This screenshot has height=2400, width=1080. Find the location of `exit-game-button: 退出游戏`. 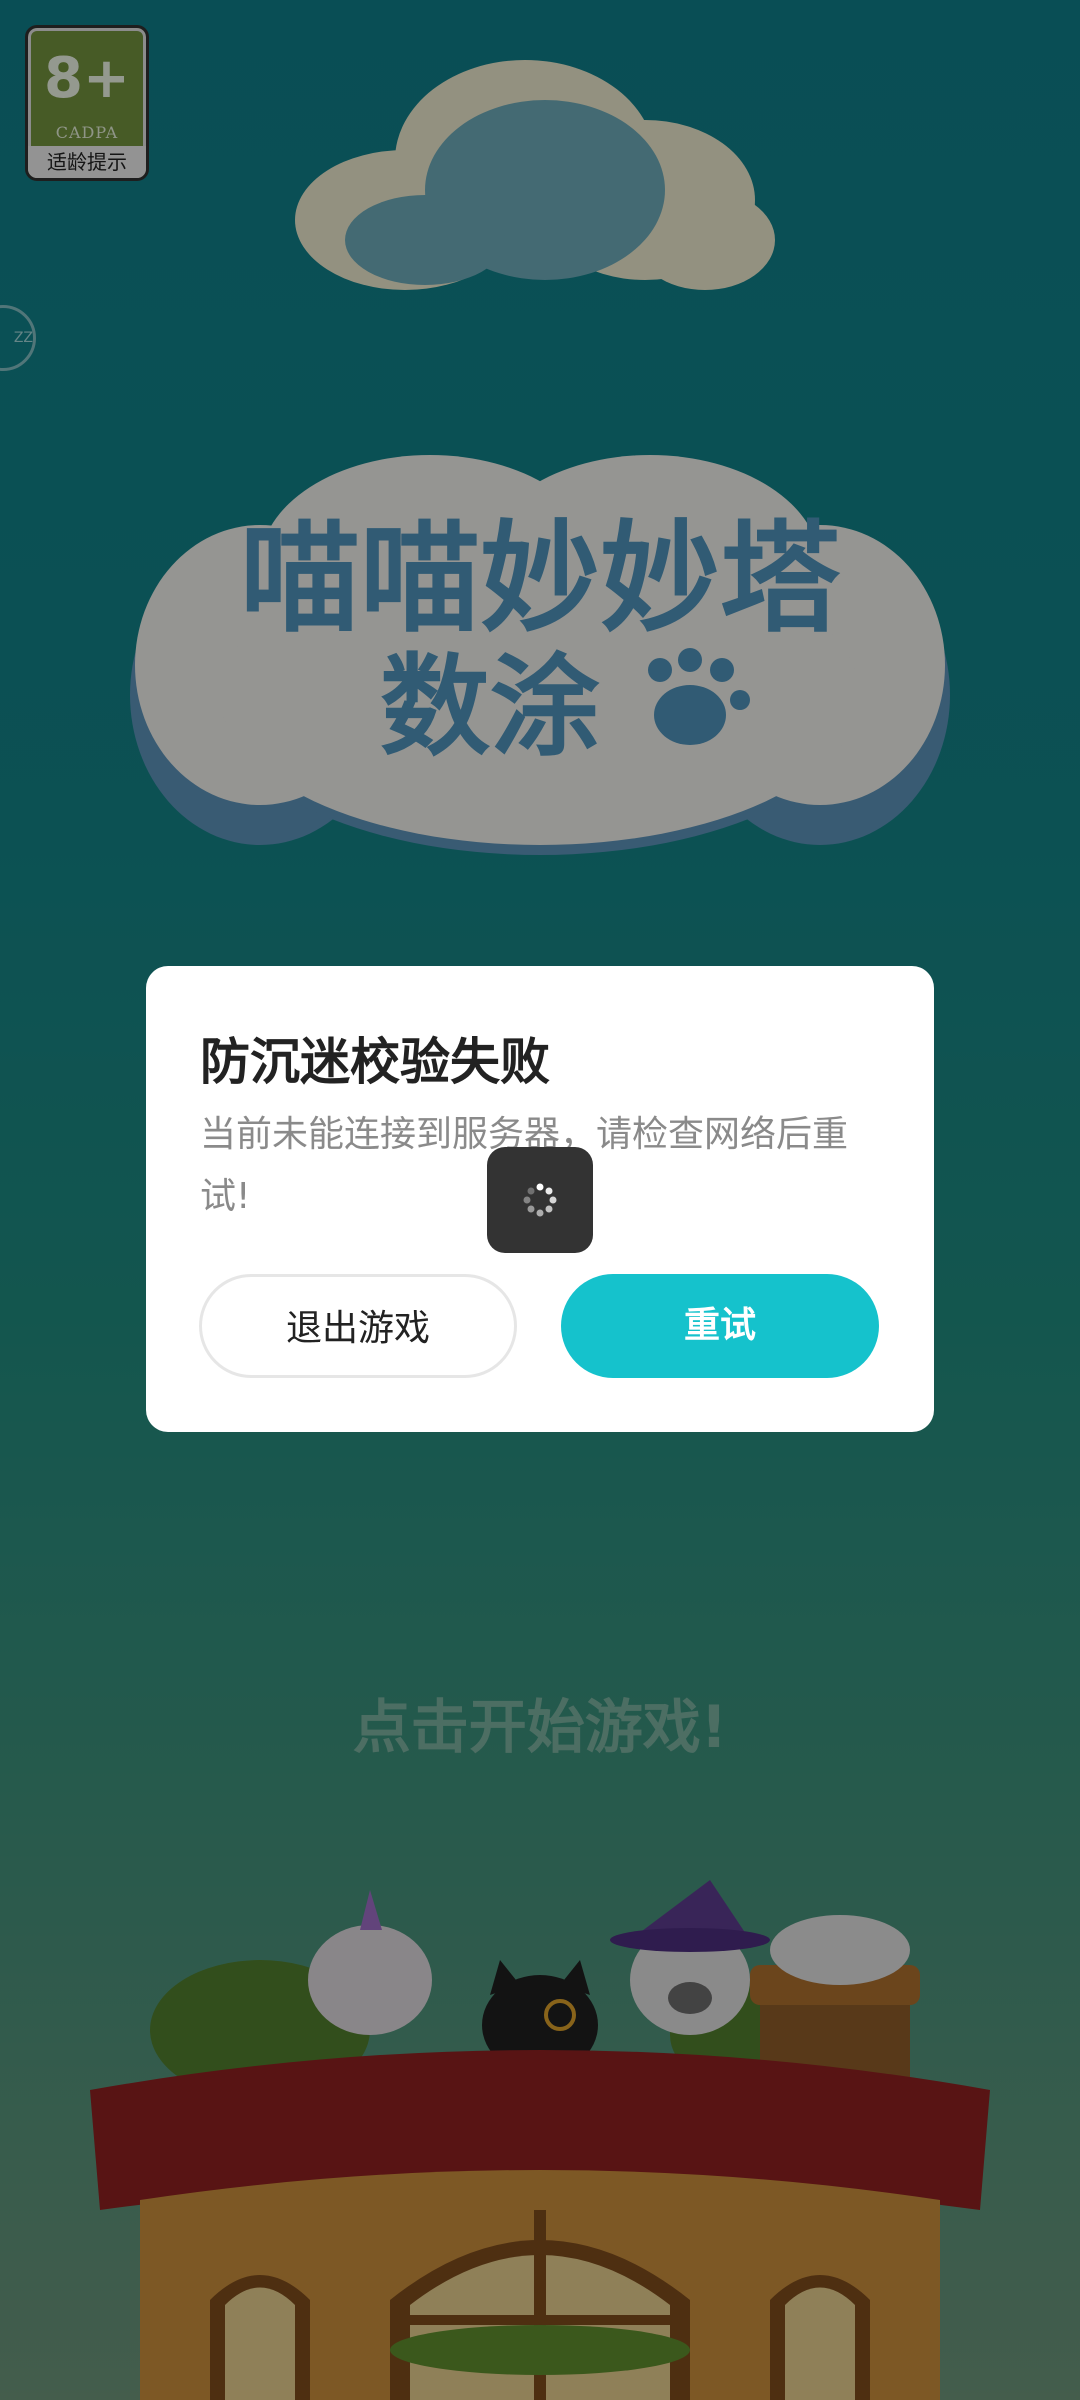

exit-game-button: 退出游戏 is located at coordinates (358, 1326).